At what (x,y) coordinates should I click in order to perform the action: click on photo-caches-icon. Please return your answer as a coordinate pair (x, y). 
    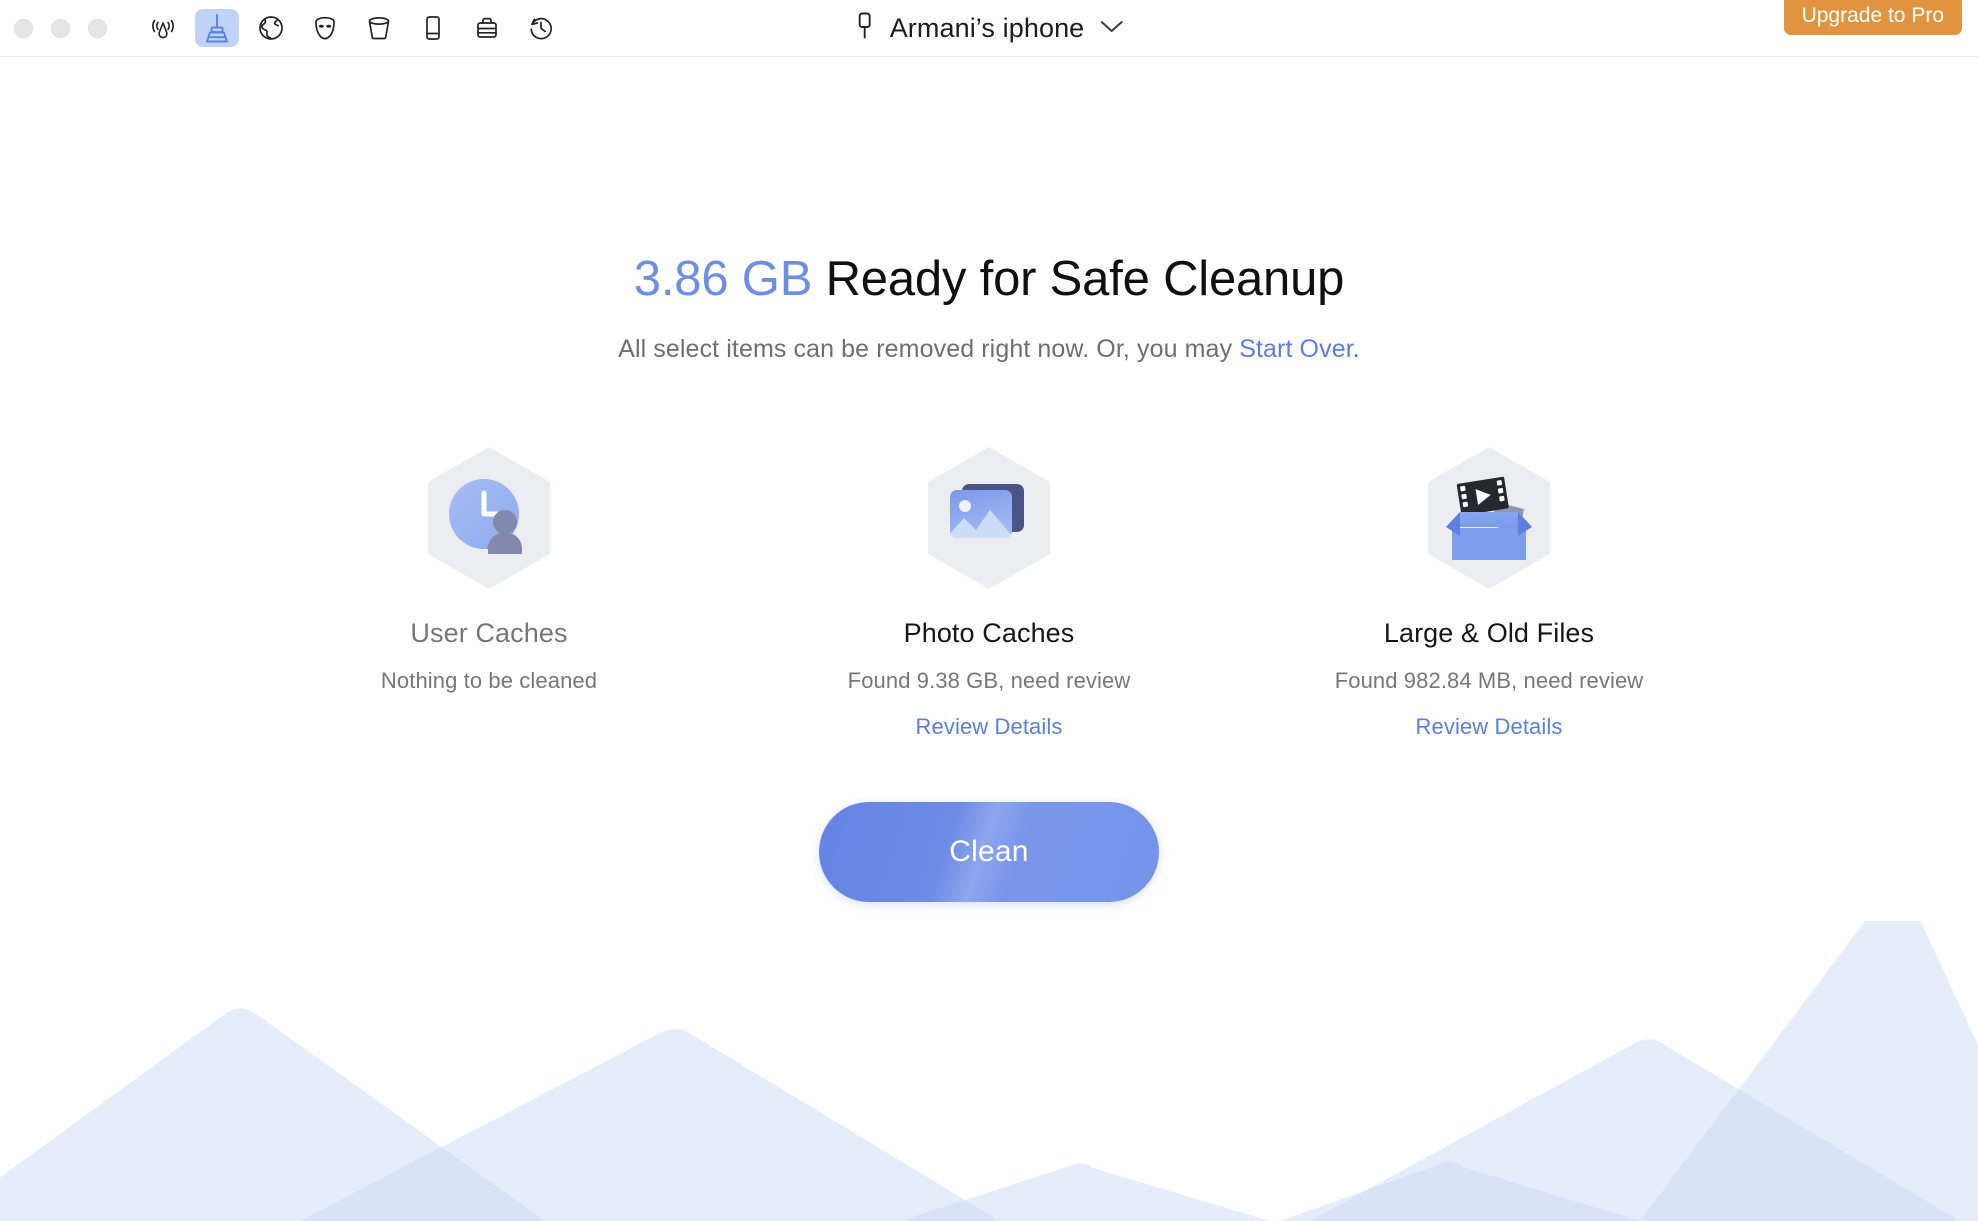
    Looking at the image, I should click on (989, 518).